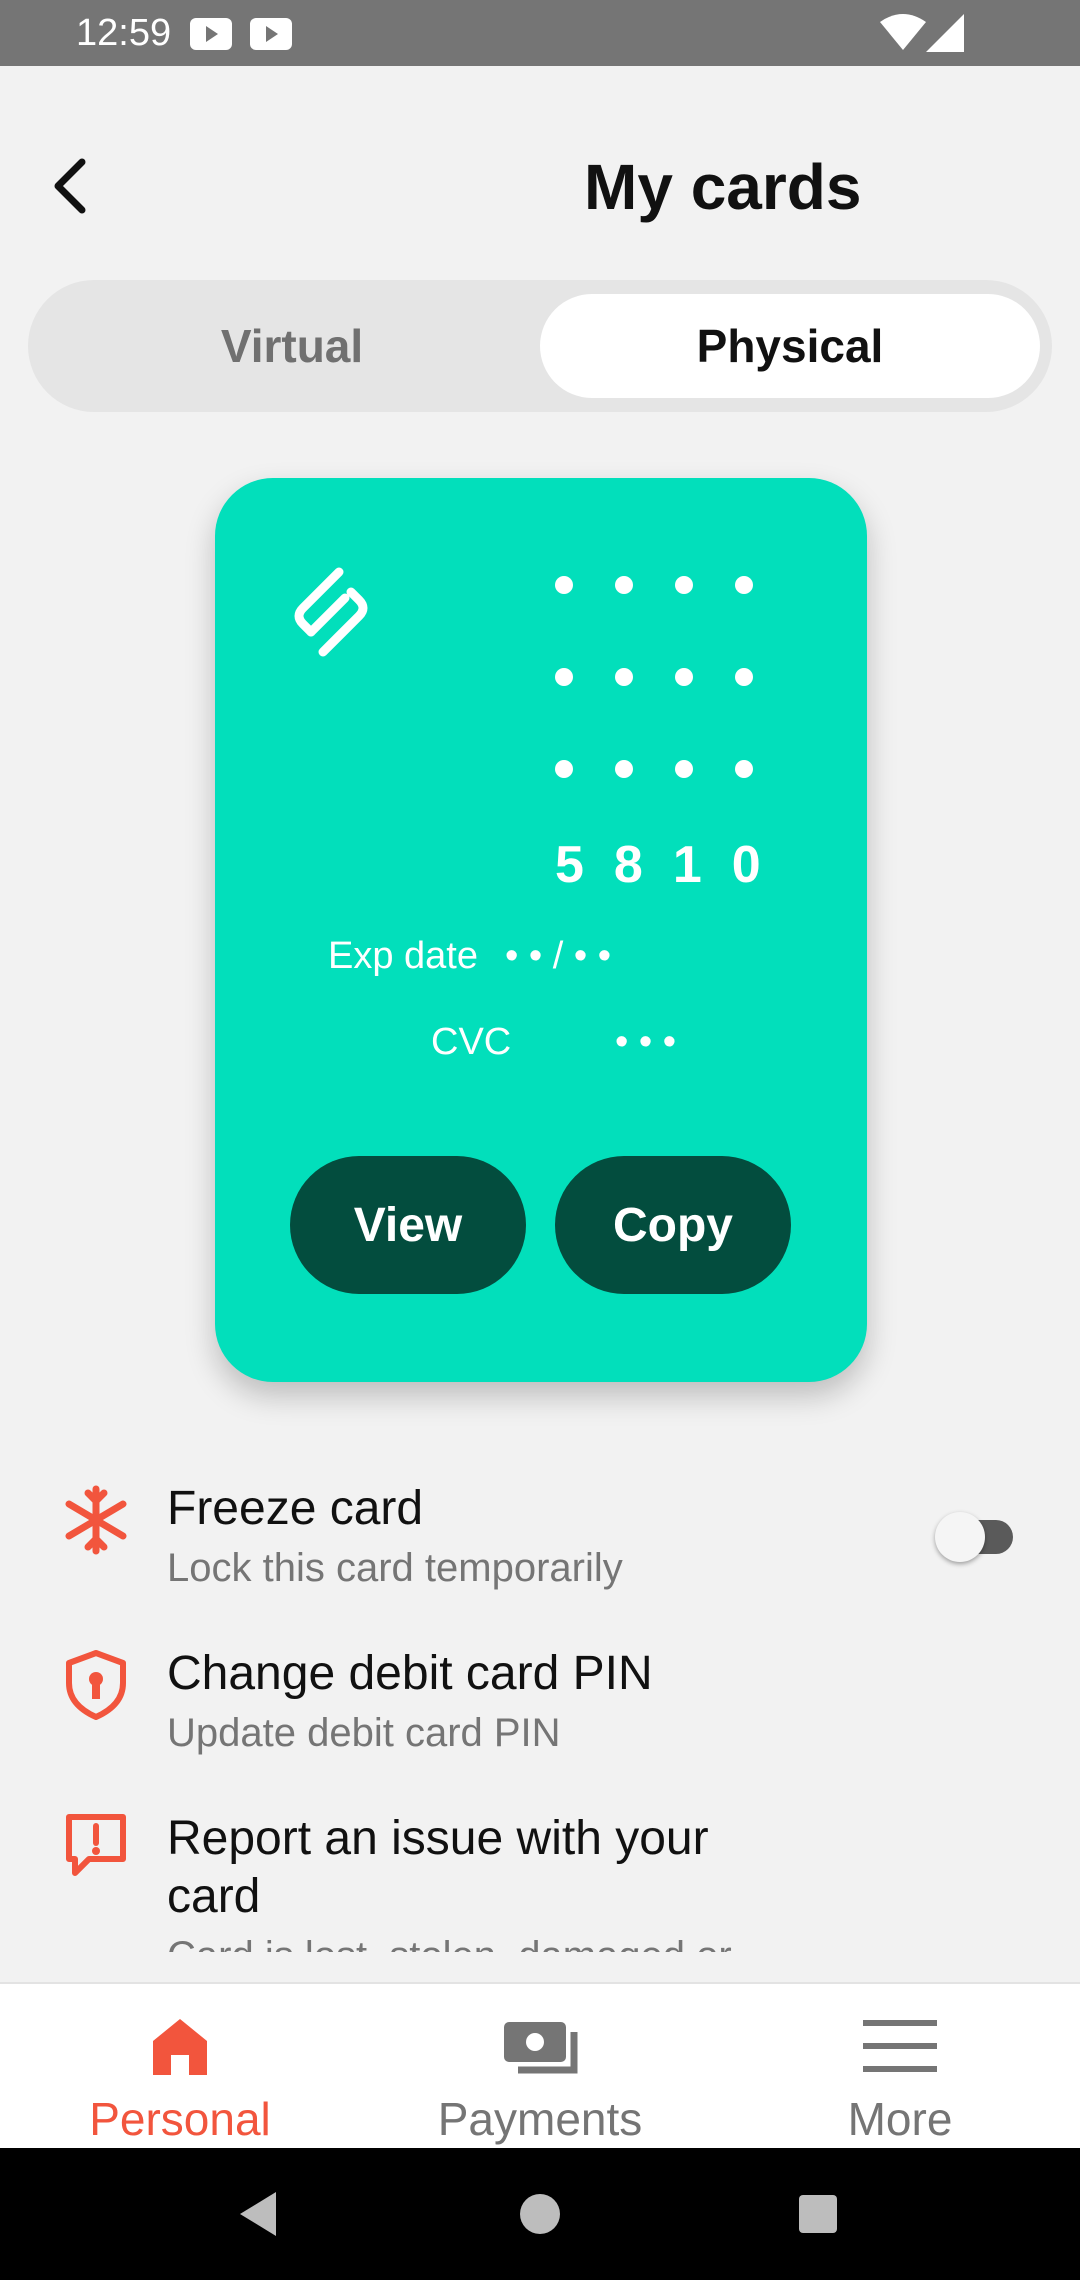  What do you see at coordinates (292, 346) in the screenshot?
I see `tab-virtual: Virtual` at bounding box center [292, 346].